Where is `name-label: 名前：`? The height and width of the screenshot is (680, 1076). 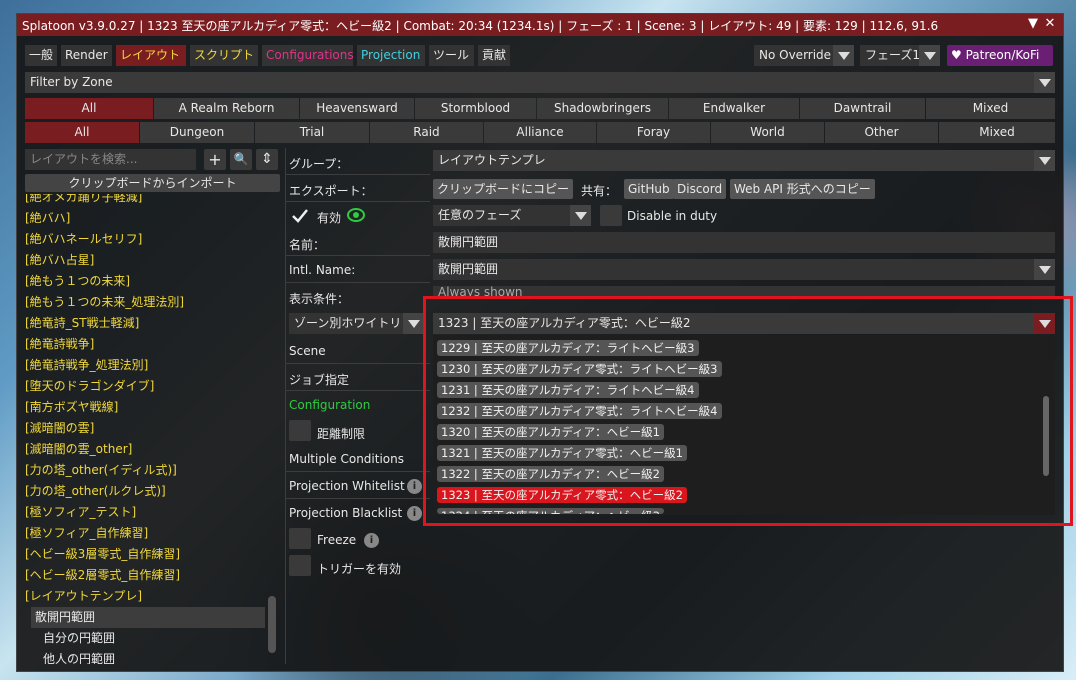 name-label: 名前： is located at coordinates (307, 245).